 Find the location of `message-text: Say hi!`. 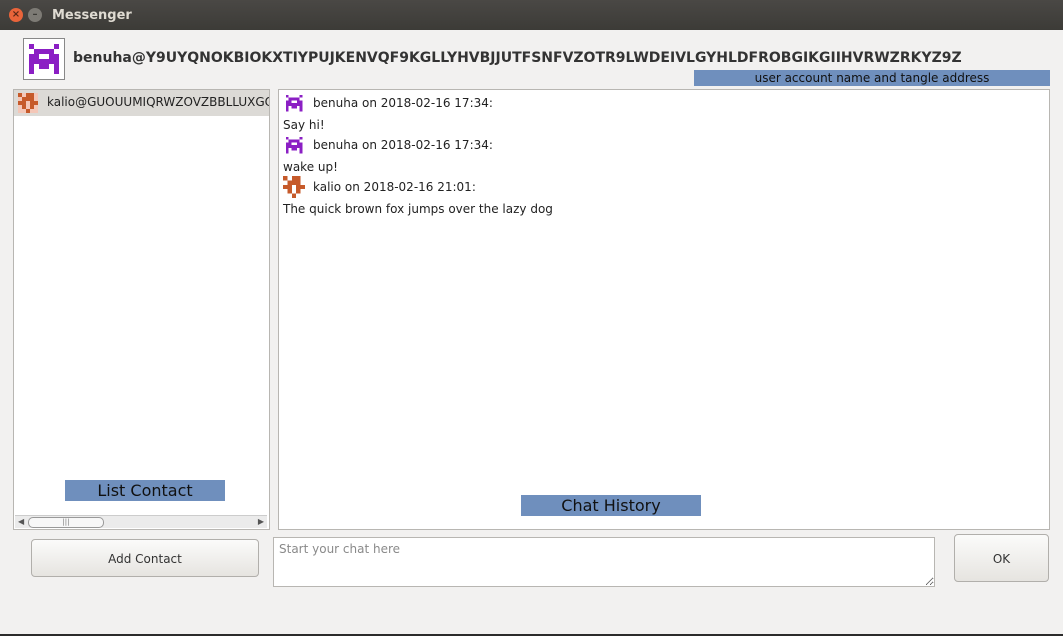

message-text: Say hi! is located at coordinates (304, 125).